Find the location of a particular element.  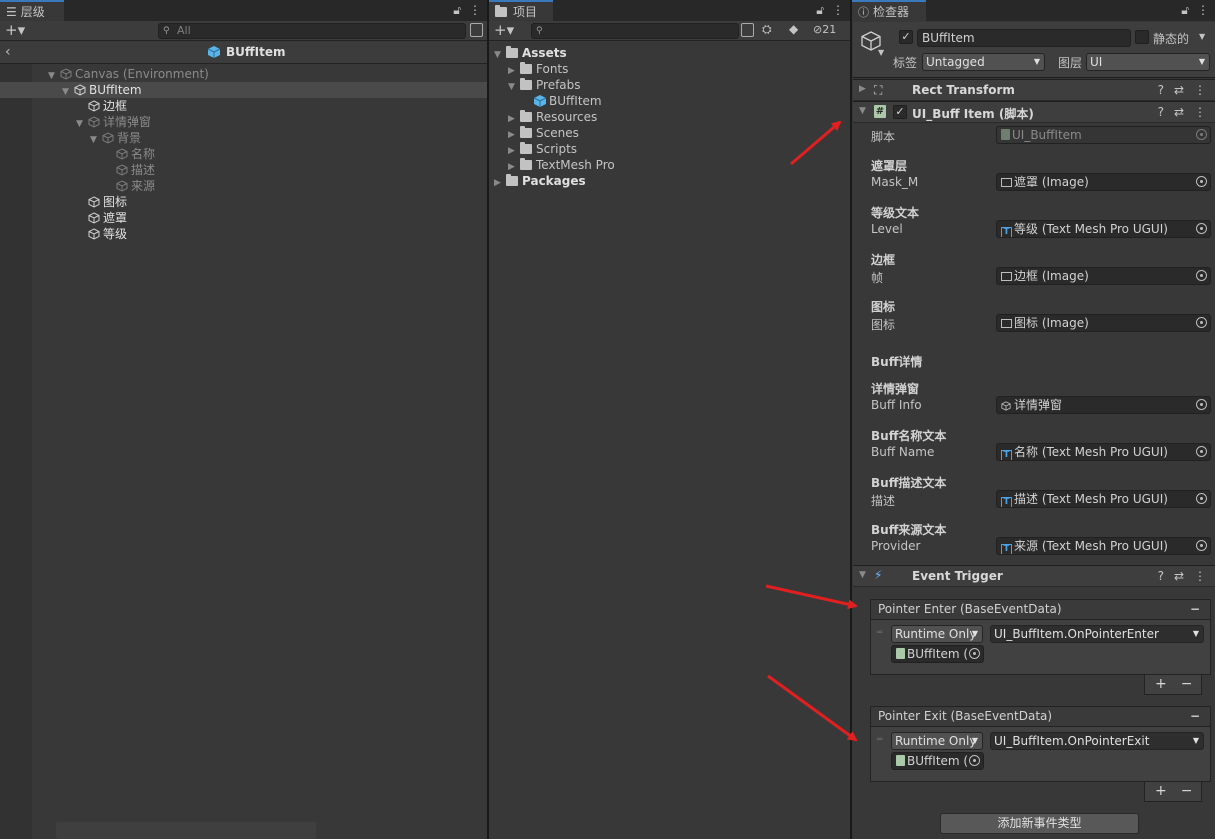

add-dropdown-button: +▾ is located at coordinates (15, 30).